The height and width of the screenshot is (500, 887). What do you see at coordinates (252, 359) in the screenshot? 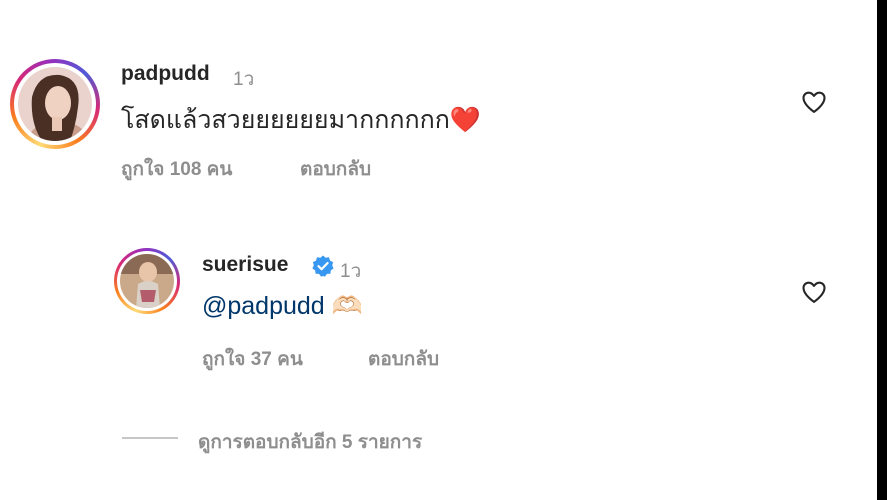
I see `reply-likes: ถูกใจ 37 คน` at bounding box center [252, 359].